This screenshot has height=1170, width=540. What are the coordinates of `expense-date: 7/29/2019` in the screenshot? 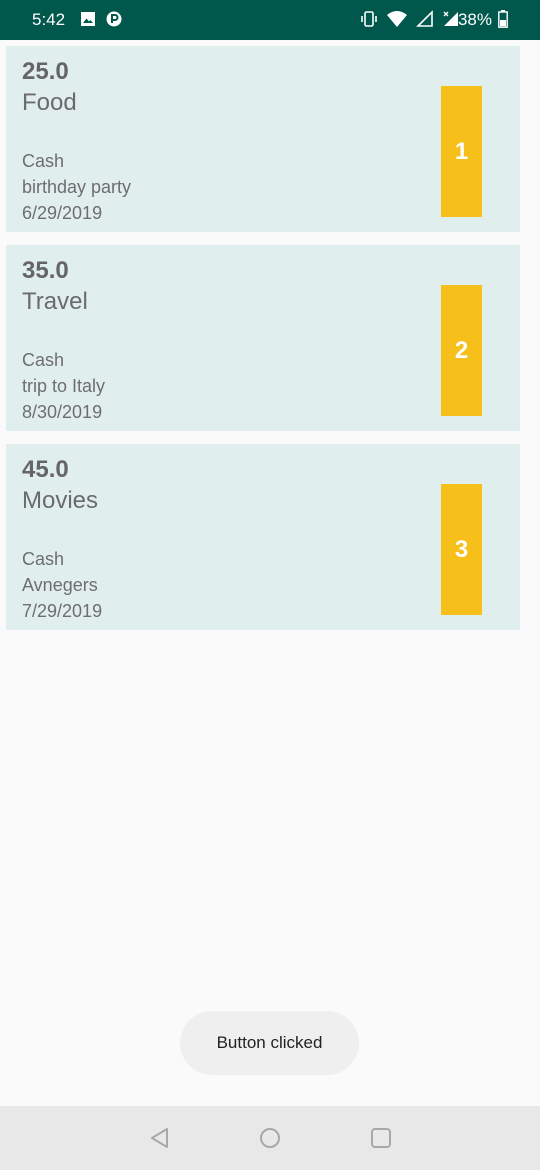 It's located at (62, 611).